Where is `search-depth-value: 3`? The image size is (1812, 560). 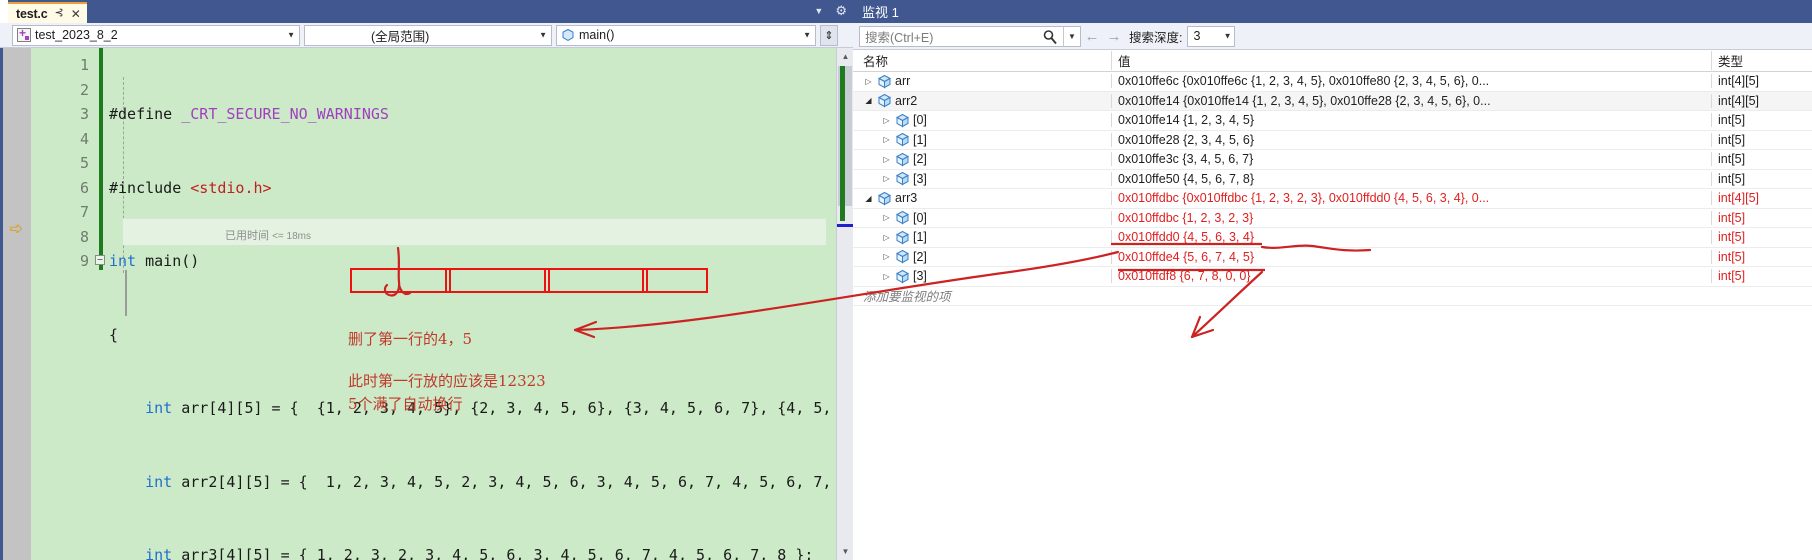 search-depth-value: 3 is located at coordinates (1197, 36).